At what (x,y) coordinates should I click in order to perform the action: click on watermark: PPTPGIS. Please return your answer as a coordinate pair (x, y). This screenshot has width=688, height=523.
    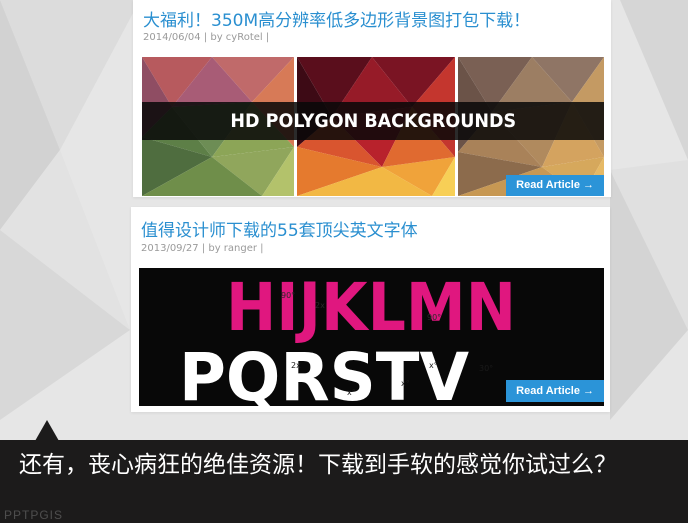
    Looking at the image, I should click on (34, 515).